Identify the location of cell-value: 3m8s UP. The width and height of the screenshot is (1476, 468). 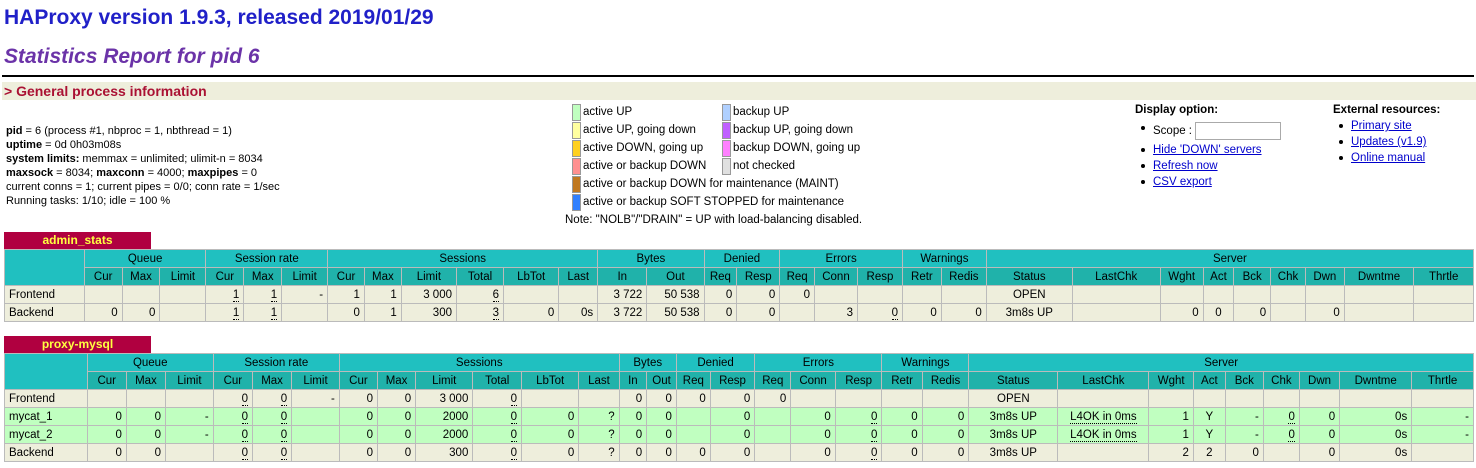
(1013, 434).